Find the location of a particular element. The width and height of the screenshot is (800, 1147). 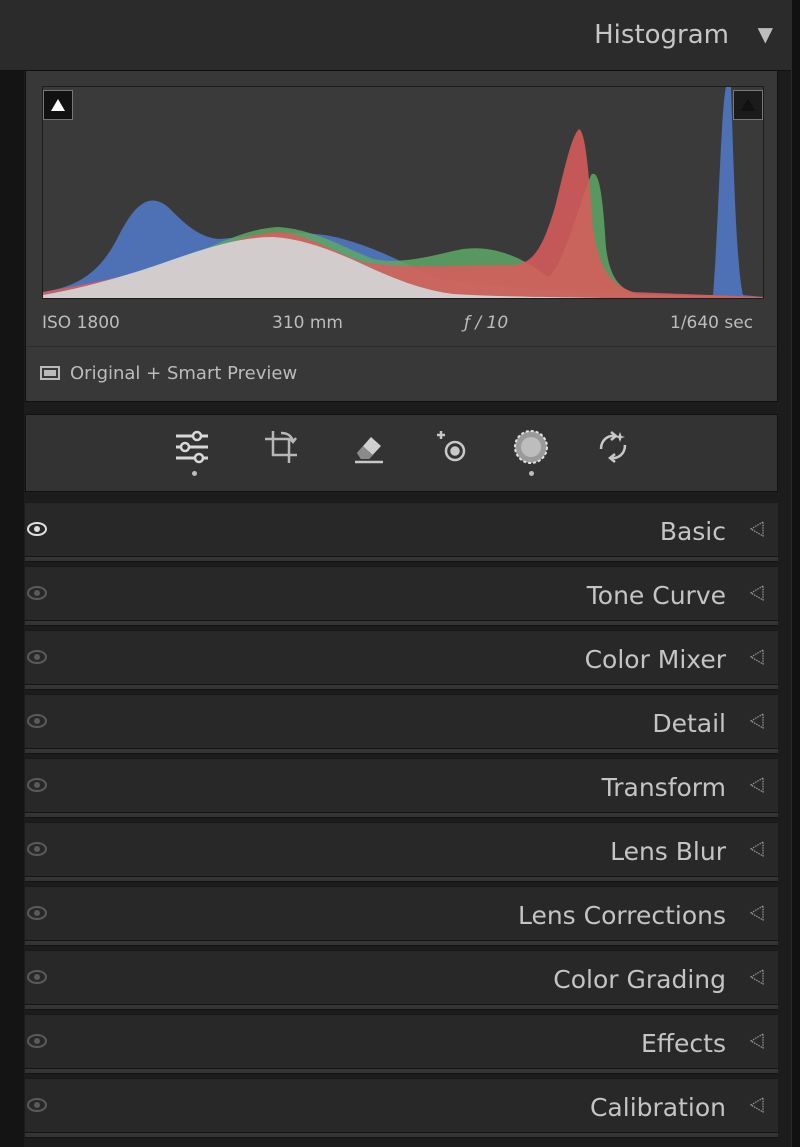

panel-header-tone-curve: Tone Curve is located at coordinates (401, 593).